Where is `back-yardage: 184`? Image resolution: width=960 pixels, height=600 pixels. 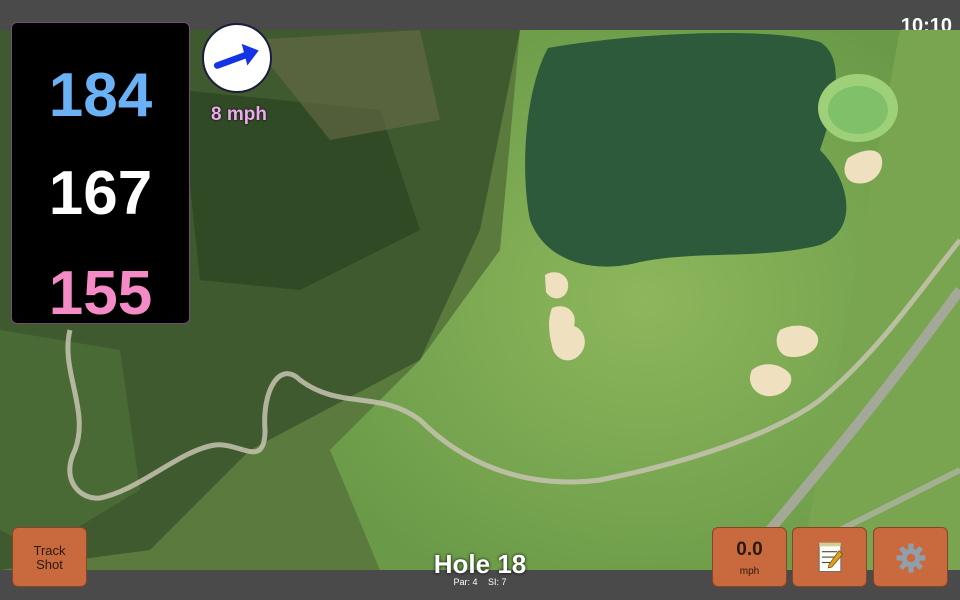
back-yardage: 184 is located at coordinates (100, 95).